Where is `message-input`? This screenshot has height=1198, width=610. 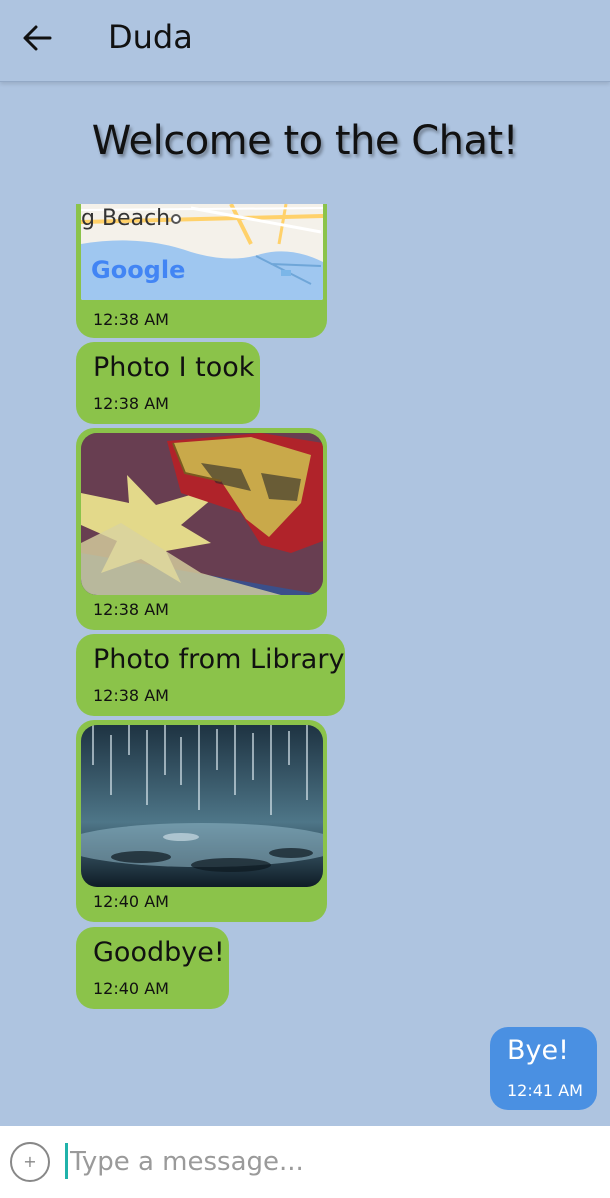 message-input is located at coordinates (330, 1162).